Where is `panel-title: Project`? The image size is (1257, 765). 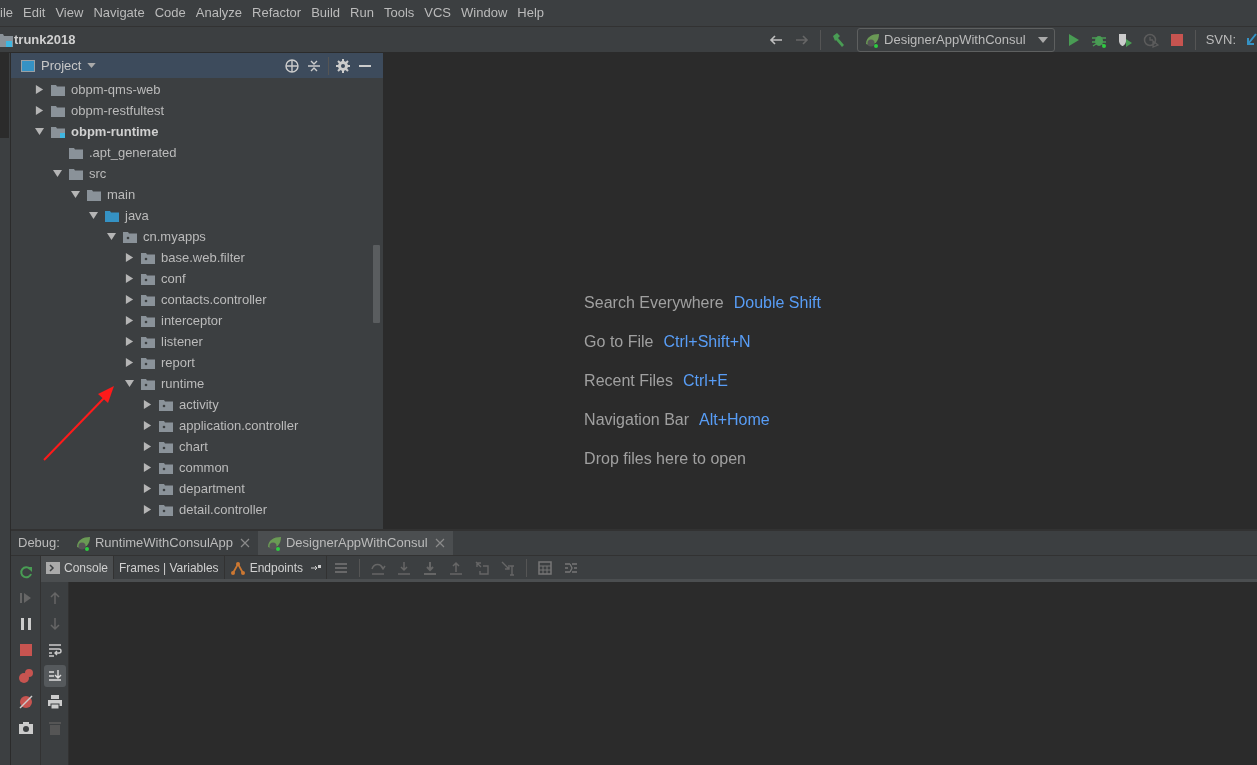 panel-title: Project is located at coordinates (61, 65).